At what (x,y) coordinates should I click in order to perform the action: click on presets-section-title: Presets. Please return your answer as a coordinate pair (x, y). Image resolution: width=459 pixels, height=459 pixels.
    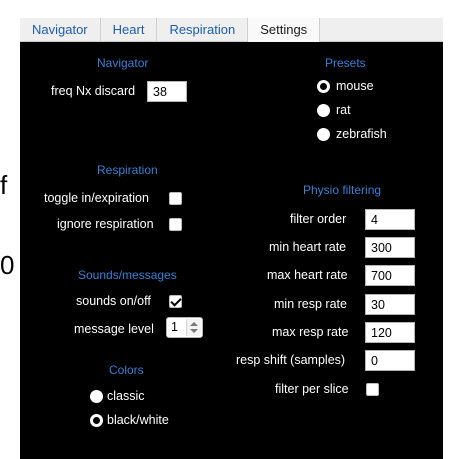
    Looking at the image, I should click on (345, 63).